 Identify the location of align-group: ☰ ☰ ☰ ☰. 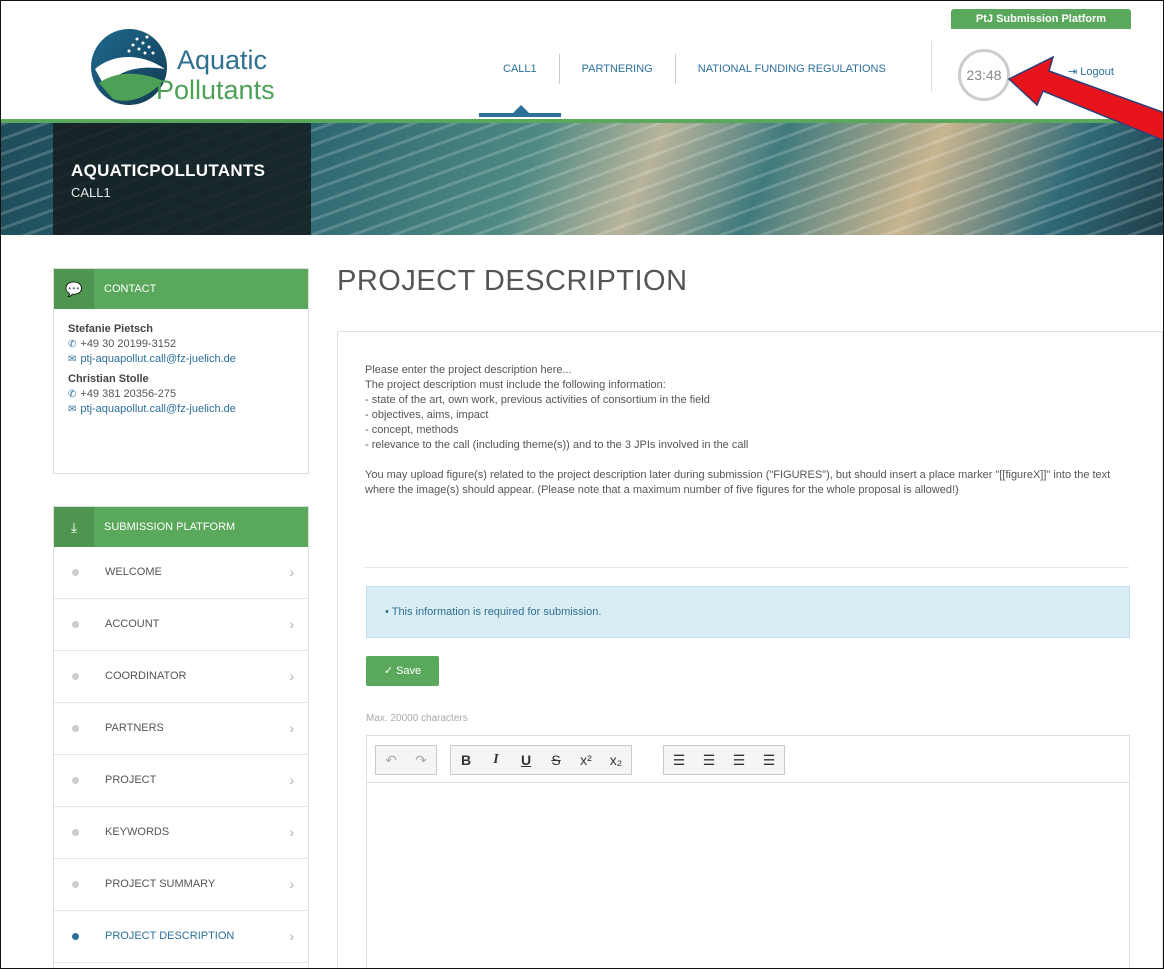
(724, 760).